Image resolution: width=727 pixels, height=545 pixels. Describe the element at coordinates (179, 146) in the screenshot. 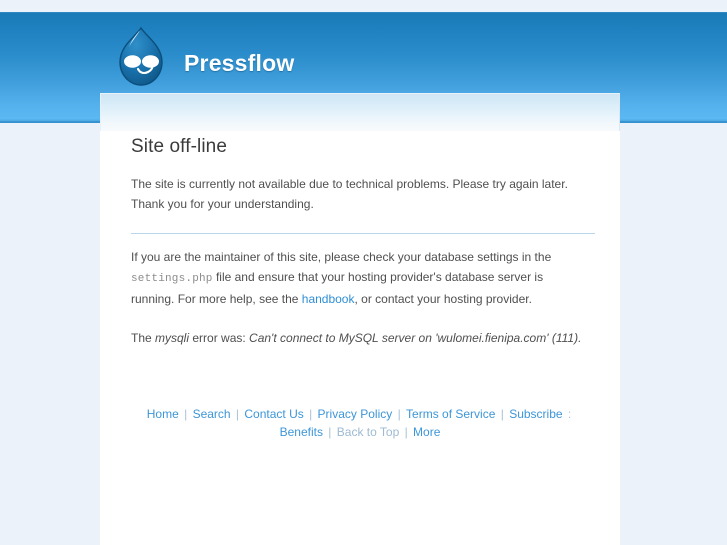

I see `page-title: Site off-line` at that location.